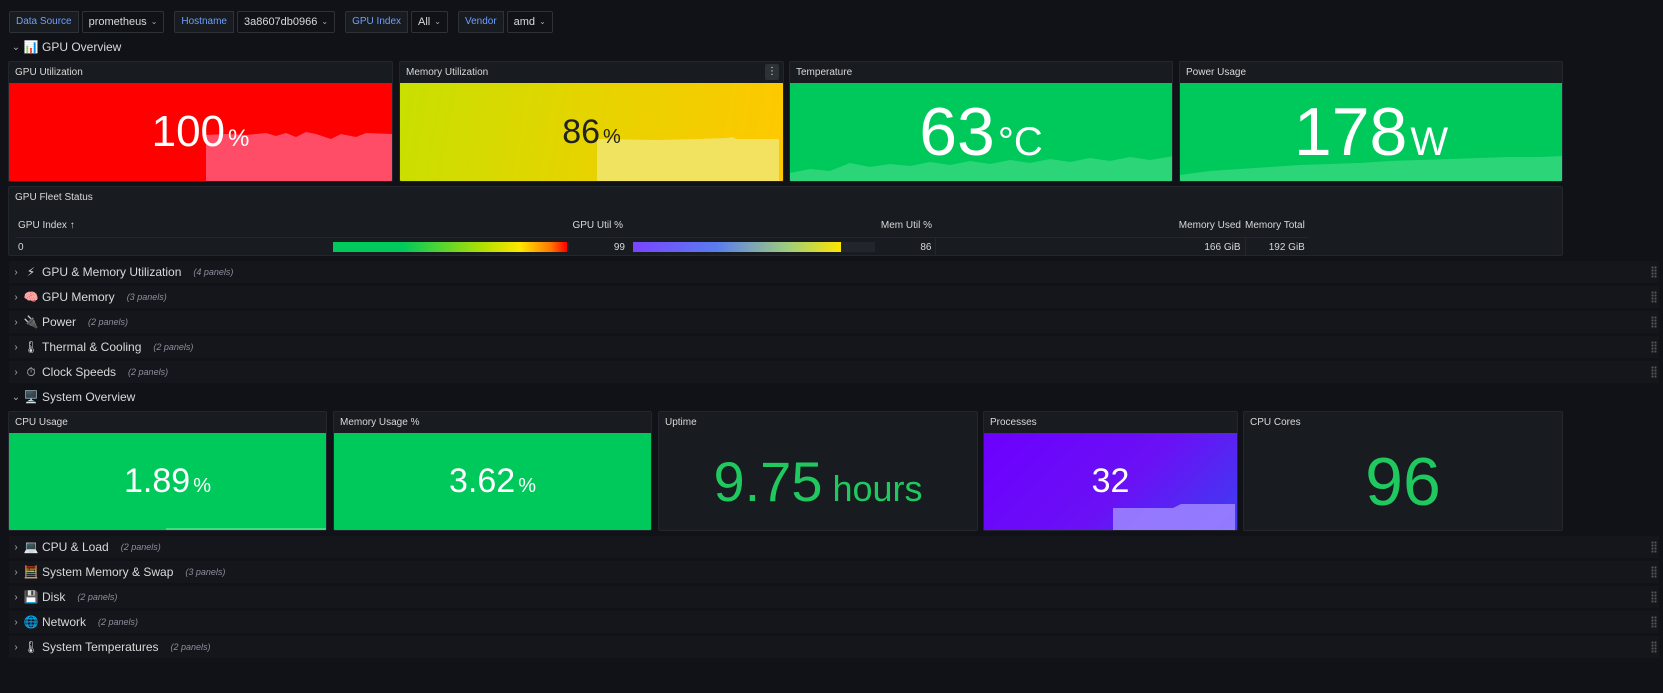 This screenshot has width=1663, height=693. What do you see at coordinates (82, 47) in the screenshot?
I see `row-title: GPU Overview` at bounding box center [82, 47].